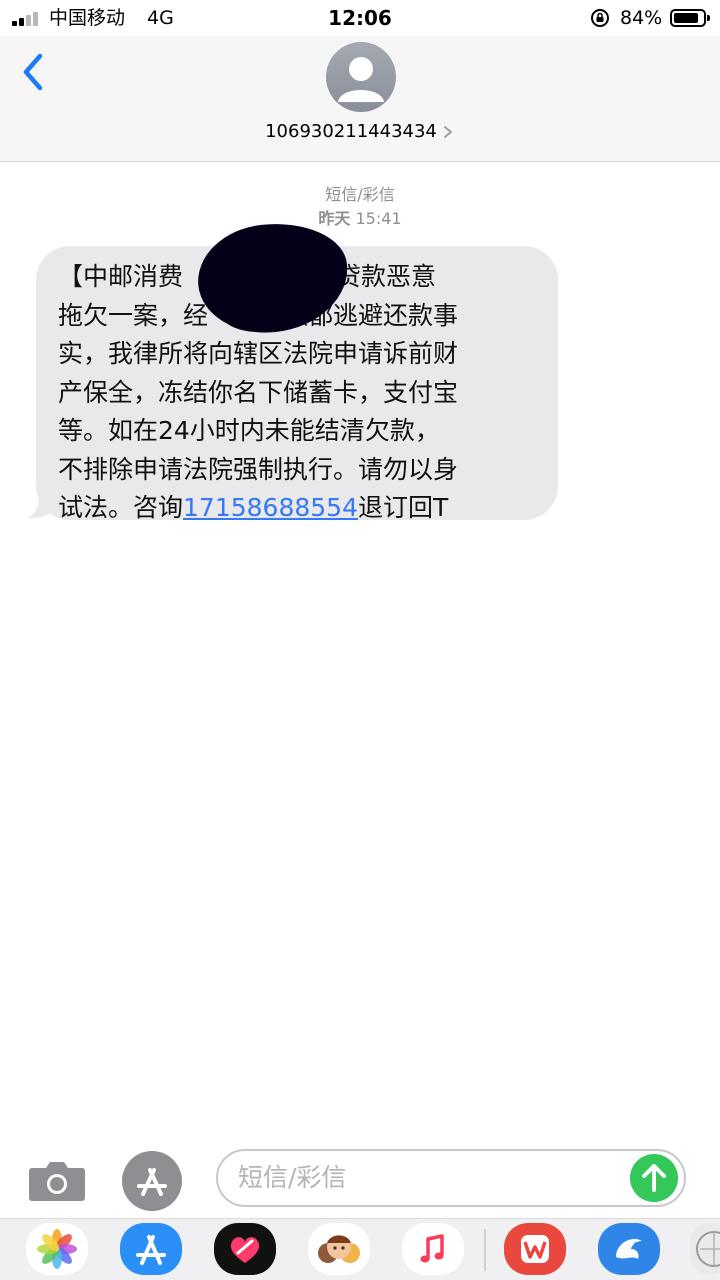 The height and width of the screenshot is (1280, 720). Describe the element at coordinates (361, 79) in the screenshot. I see `person-icon` at that location.